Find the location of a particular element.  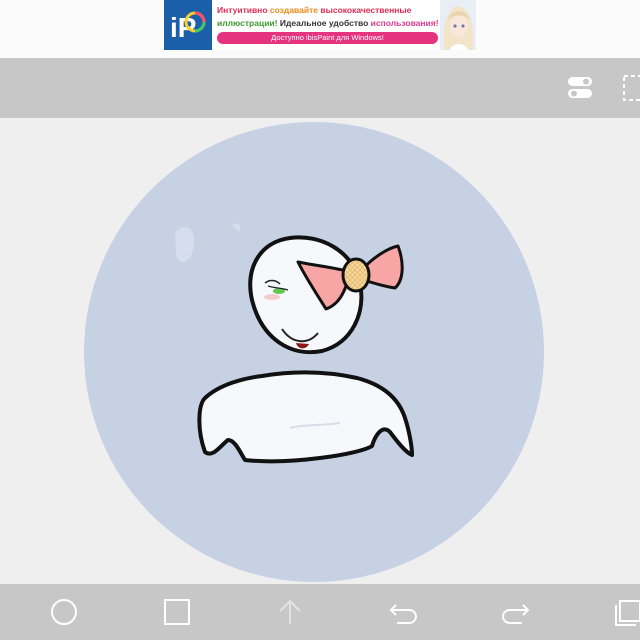

bottom-toolbar is located at coordinates (320, 612).